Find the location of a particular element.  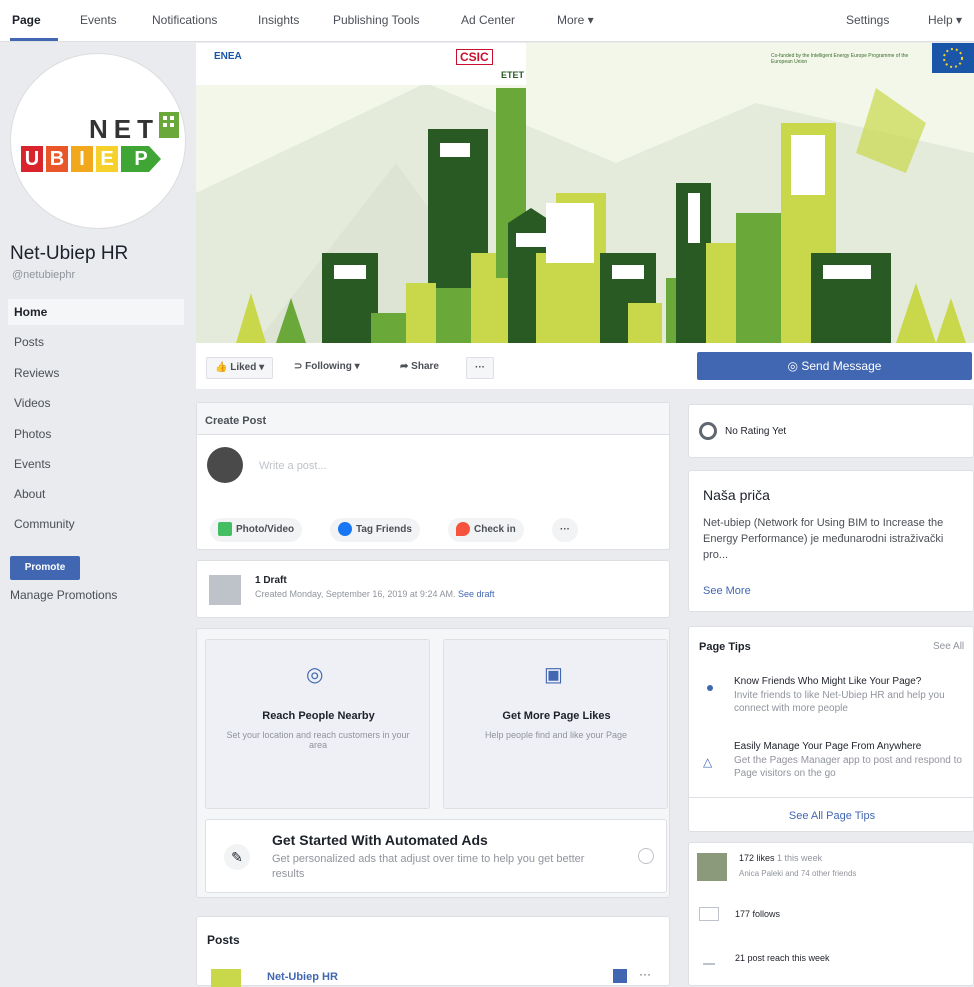

tab-more: More ▾ is located at coordinates (575, 20).